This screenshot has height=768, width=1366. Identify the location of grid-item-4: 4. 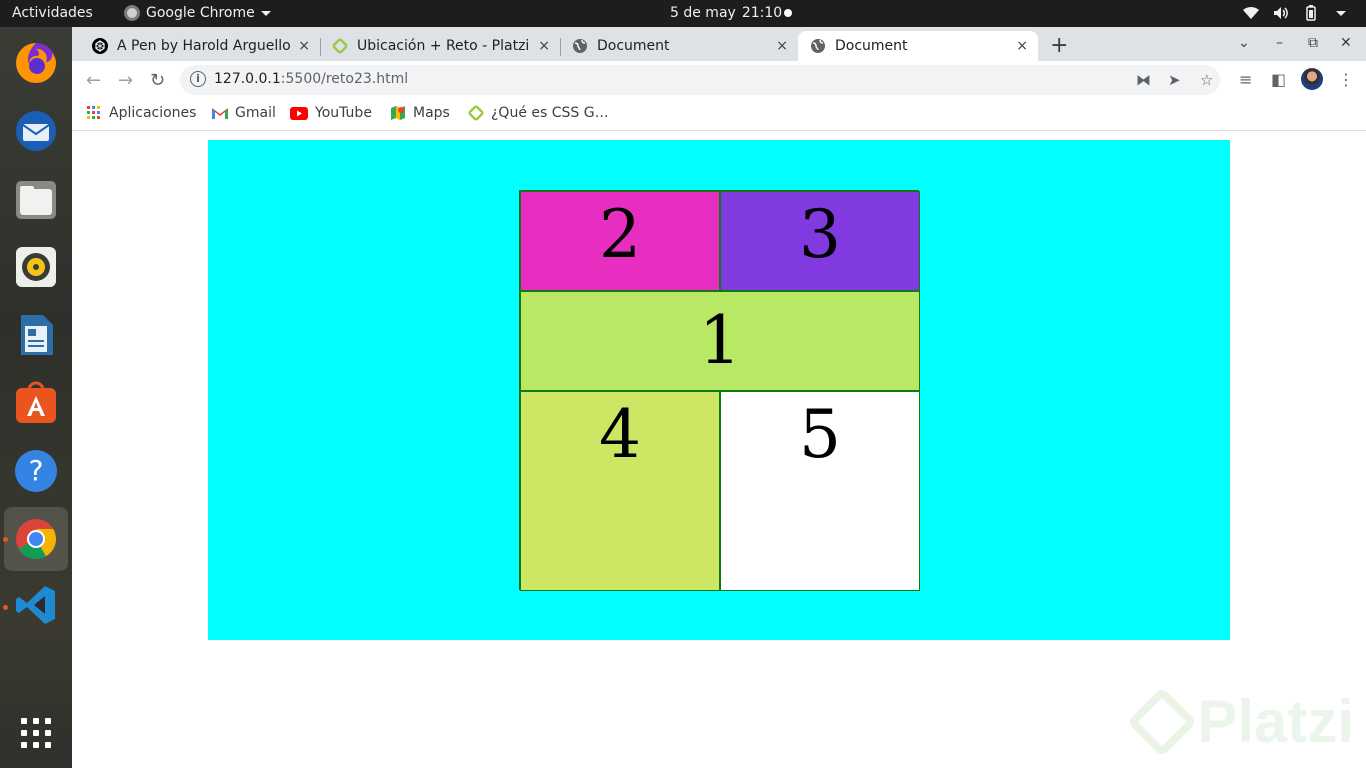
(620, 491).